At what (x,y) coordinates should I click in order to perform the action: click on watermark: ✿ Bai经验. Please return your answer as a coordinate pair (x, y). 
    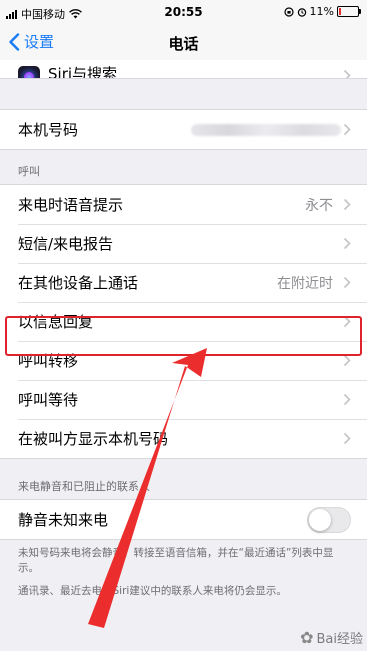
    Looking at the image, I should click on (331, 637).